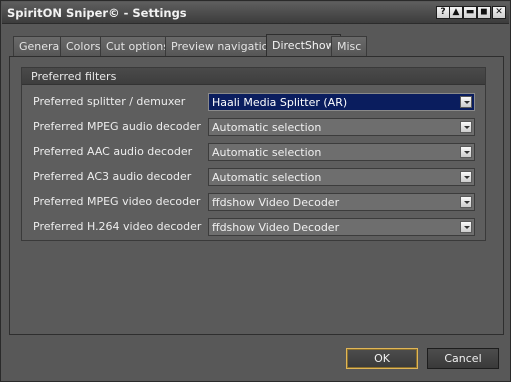 The image size is (511, 382). I want to click on aac-audio-select: Automatic selection, so click(341, 152).